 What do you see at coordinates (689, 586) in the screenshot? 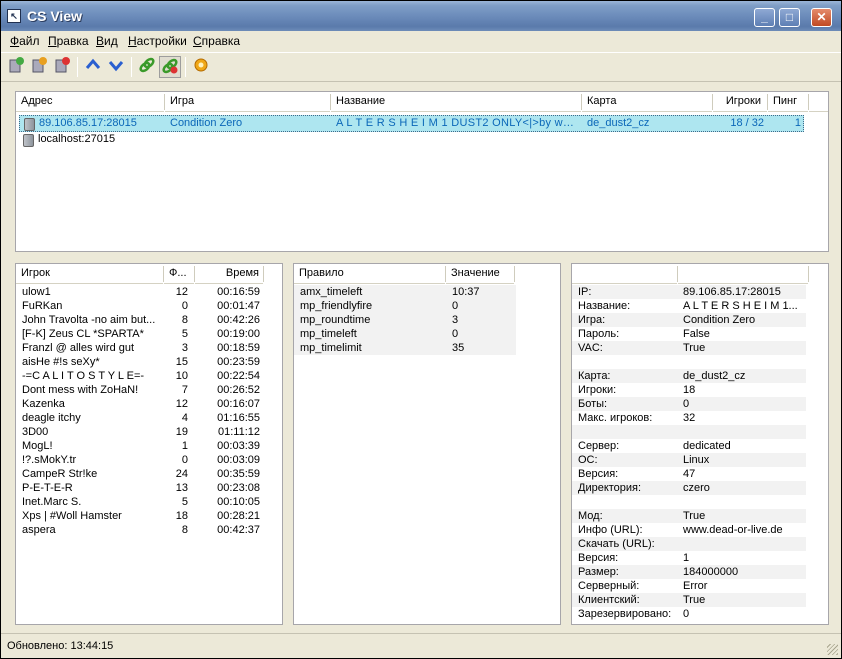
I see `info-row: Серверный: Error` at bounding box center [689, 586].